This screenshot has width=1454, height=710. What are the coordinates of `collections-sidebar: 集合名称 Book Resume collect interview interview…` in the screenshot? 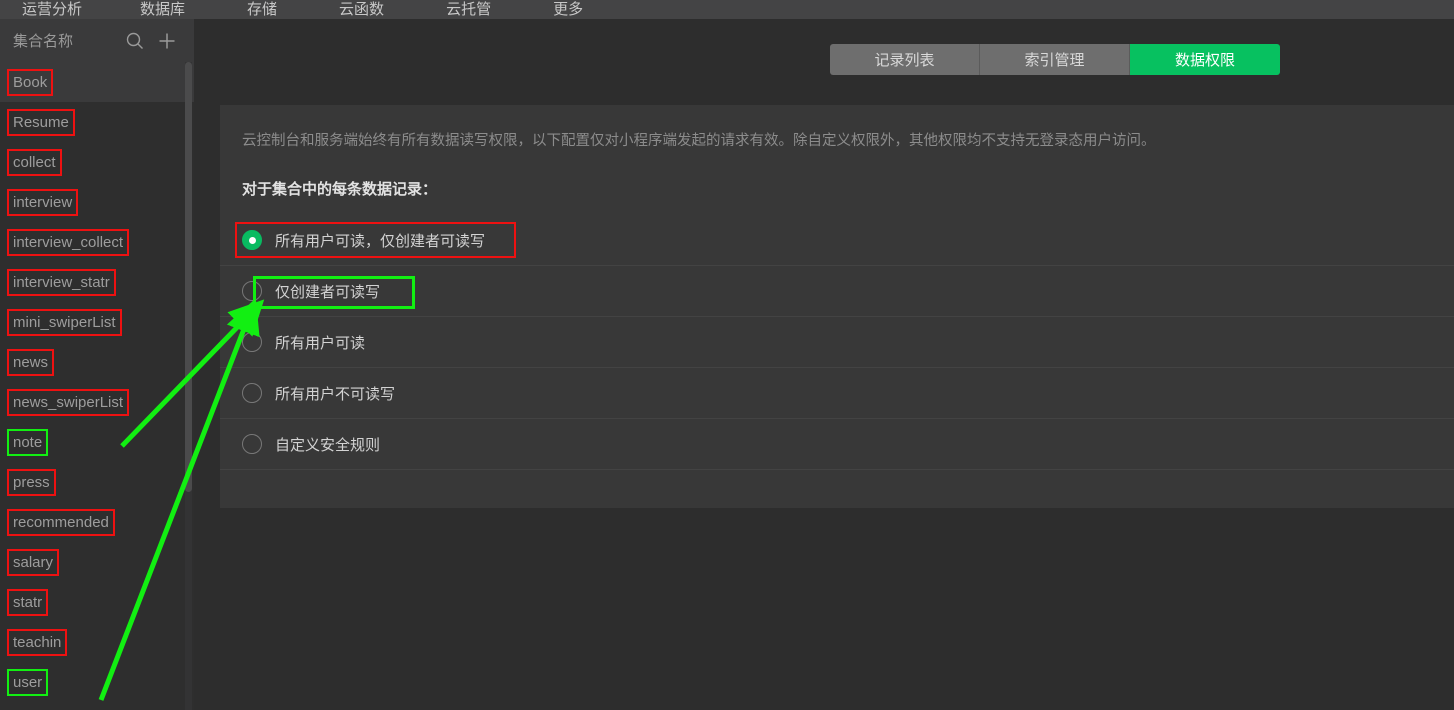 It's located at (97, 364).